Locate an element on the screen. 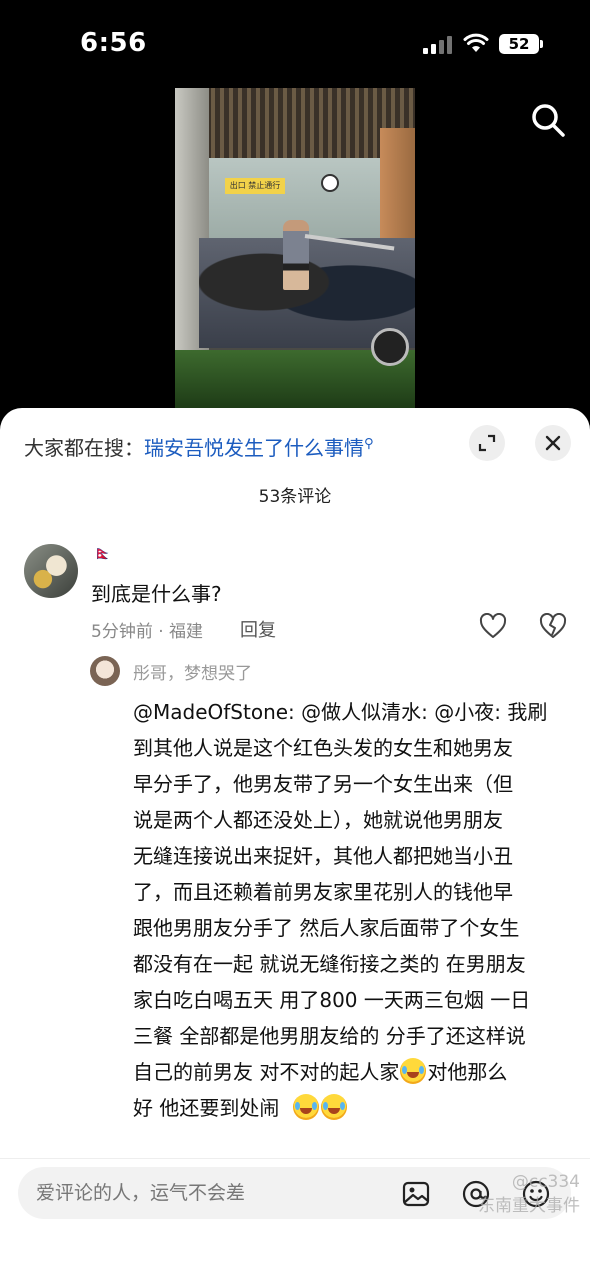 This screenshot has width=590, height=1280. video-player: 出口 禁止通行 is located at coordinates (295, 249).